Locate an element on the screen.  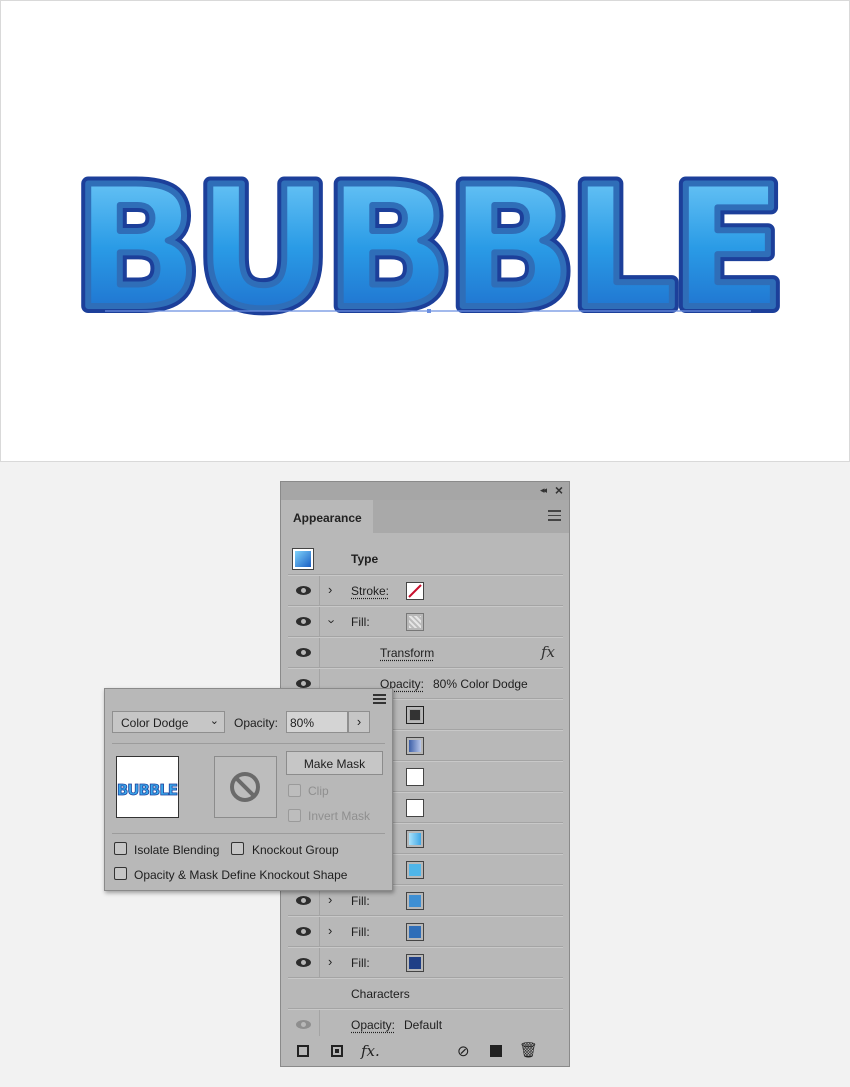
stroke-label: Stroke: is located at coordinates (370, 591).